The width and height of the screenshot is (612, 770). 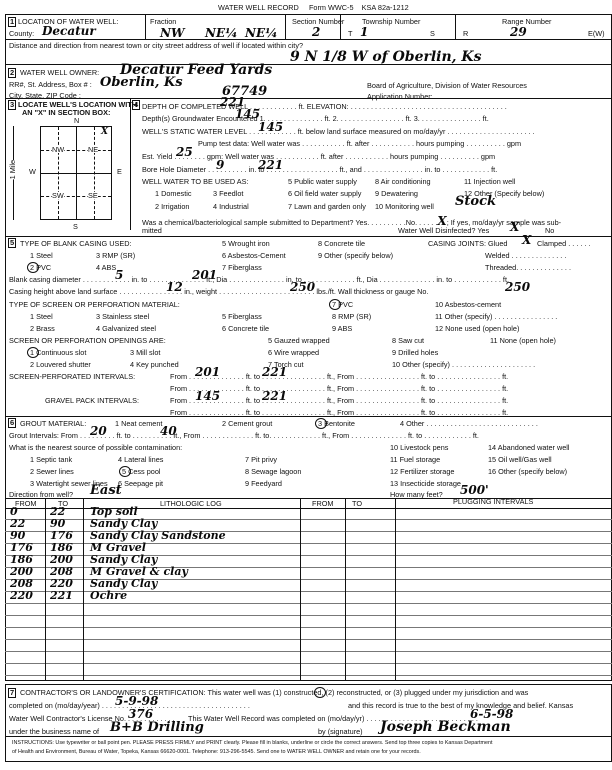 I want to click on casing-height: 12, so click(x=174, y=287).